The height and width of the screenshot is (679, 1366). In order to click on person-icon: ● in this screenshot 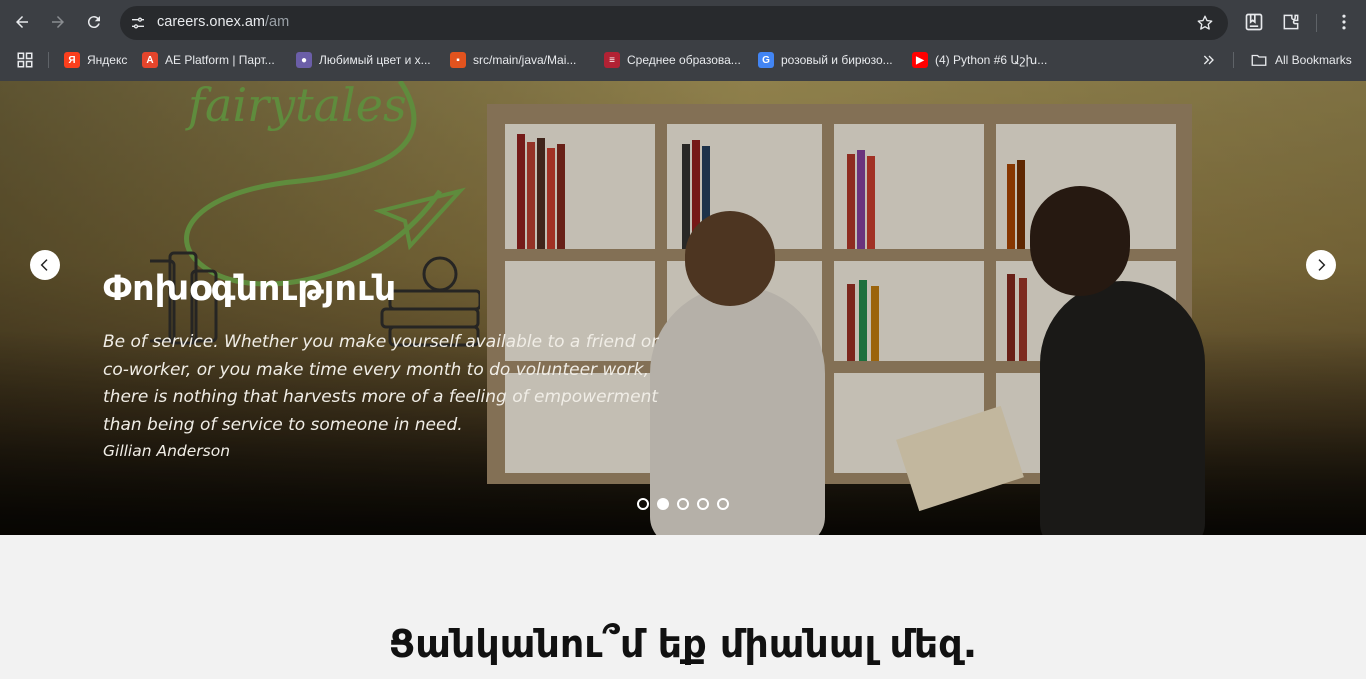, I will do `click(304, 60)`.